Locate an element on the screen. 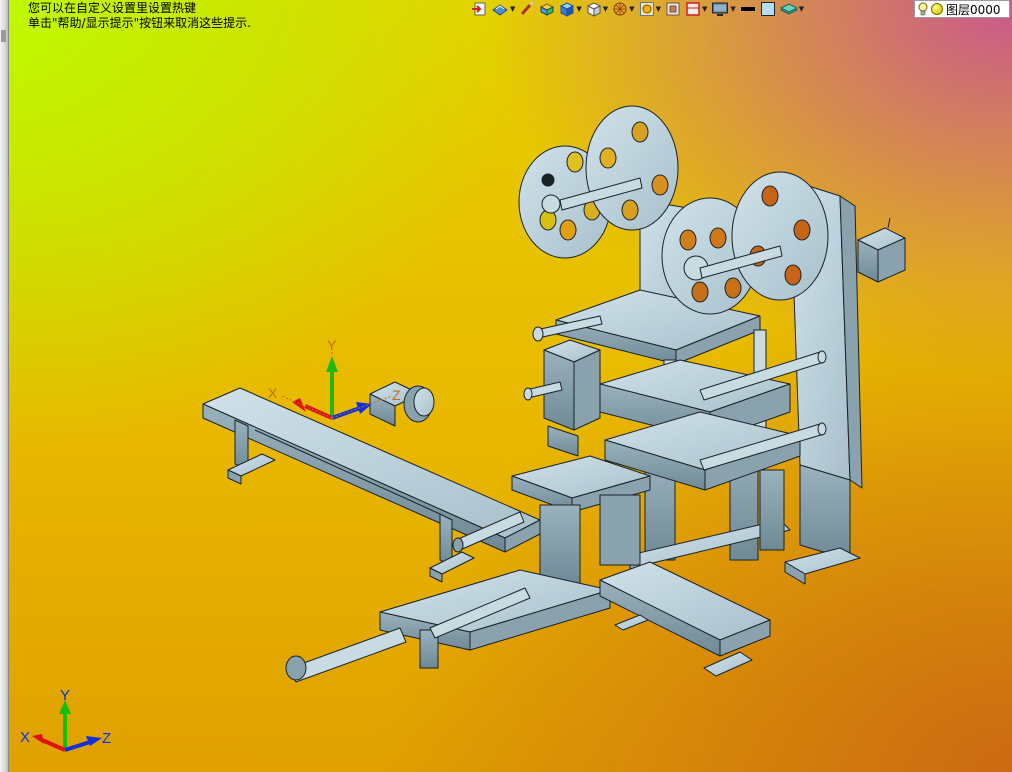 The width and height of the screenshot is (1012, 772). triad-z-label: Z is located at coordinates (106, 738).